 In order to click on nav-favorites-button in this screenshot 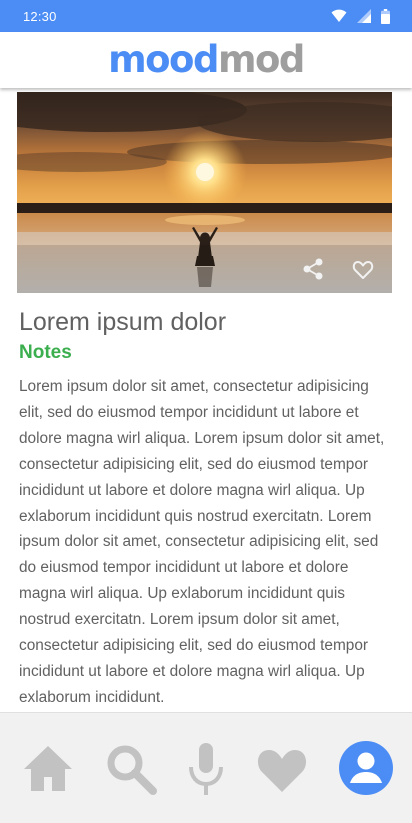, I will do `click(282, 768)`.